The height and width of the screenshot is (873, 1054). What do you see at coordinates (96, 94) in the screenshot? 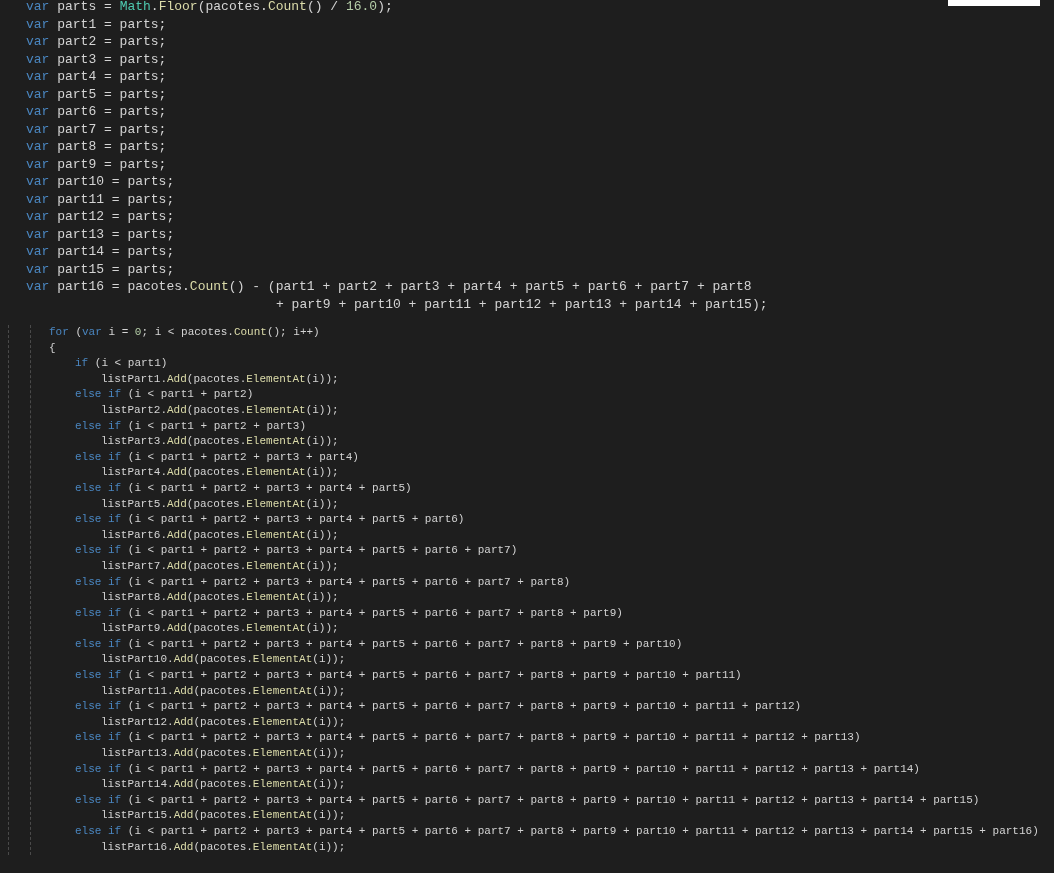
I see `code-line: var part5 = parts;` at bounding box center [96, 94].